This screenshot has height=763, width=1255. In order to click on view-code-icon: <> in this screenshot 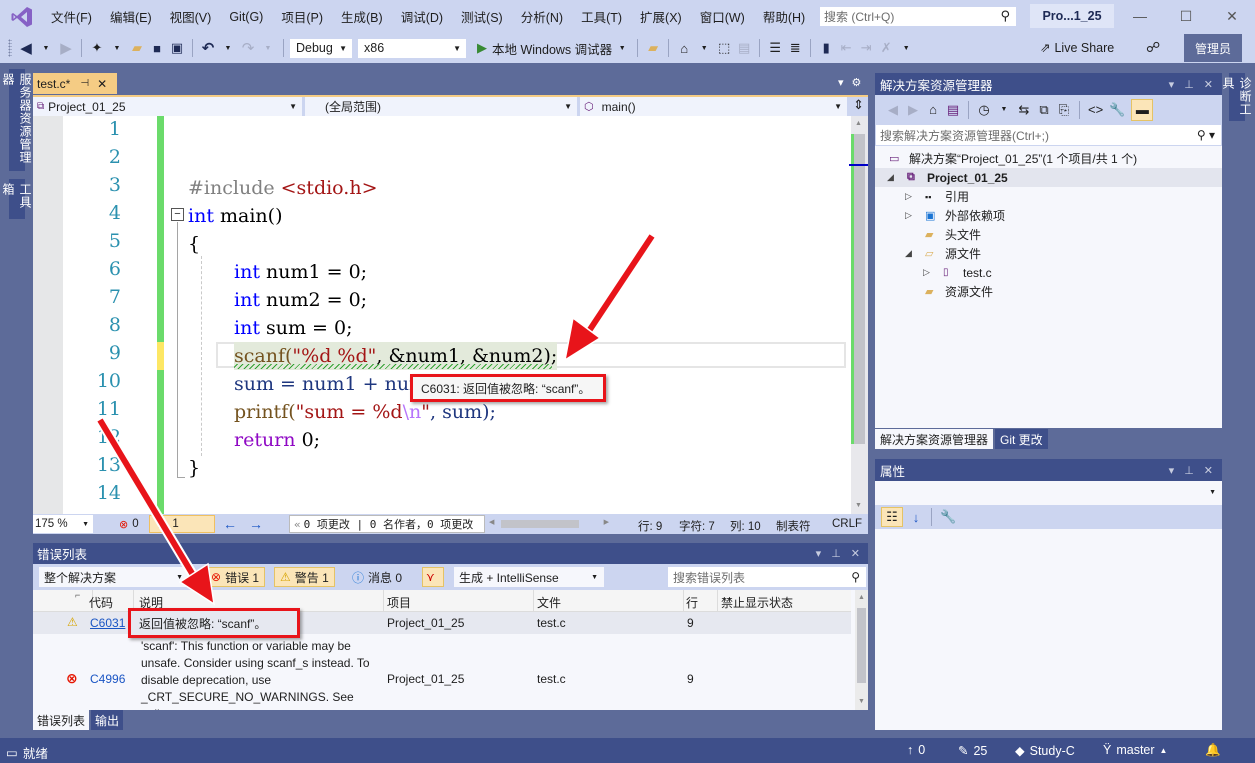, I will do `click(1095, 109)`.